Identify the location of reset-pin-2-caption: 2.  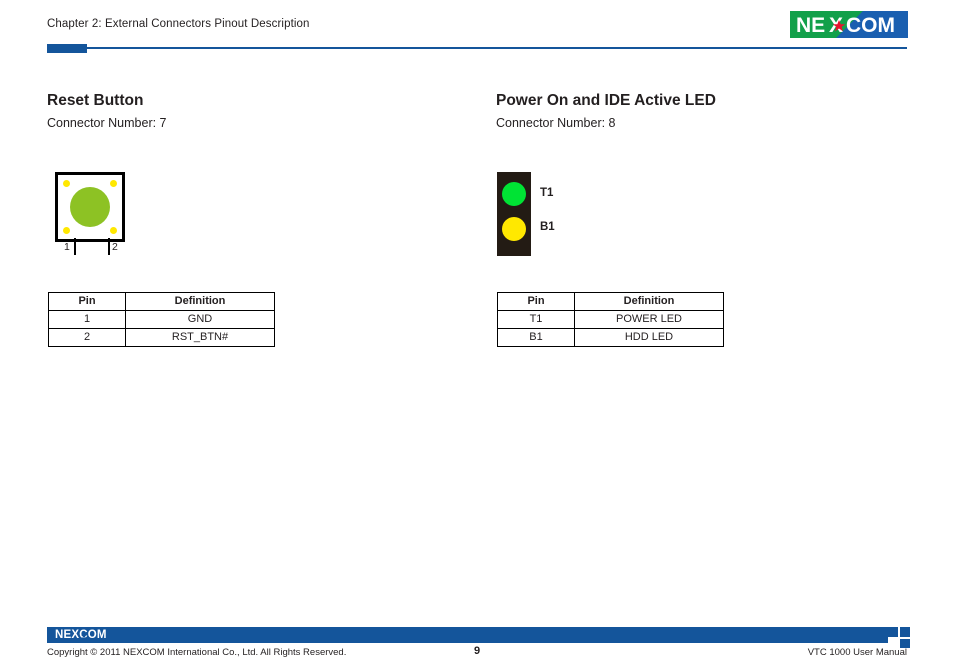
(115, 247).